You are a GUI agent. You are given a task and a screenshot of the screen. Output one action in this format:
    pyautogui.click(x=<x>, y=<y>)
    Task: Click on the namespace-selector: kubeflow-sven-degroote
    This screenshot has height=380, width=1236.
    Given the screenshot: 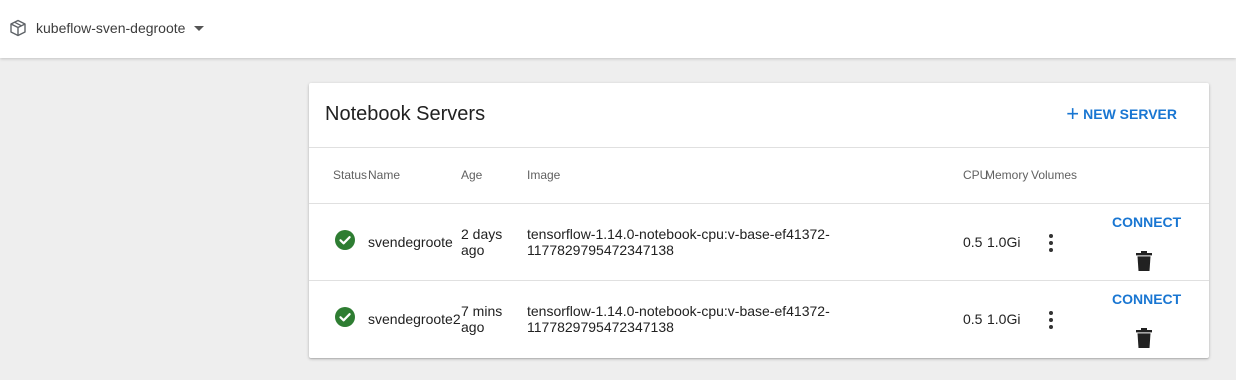 What is the action you would take?
    pyautogui.click(x=107, y=28)
    